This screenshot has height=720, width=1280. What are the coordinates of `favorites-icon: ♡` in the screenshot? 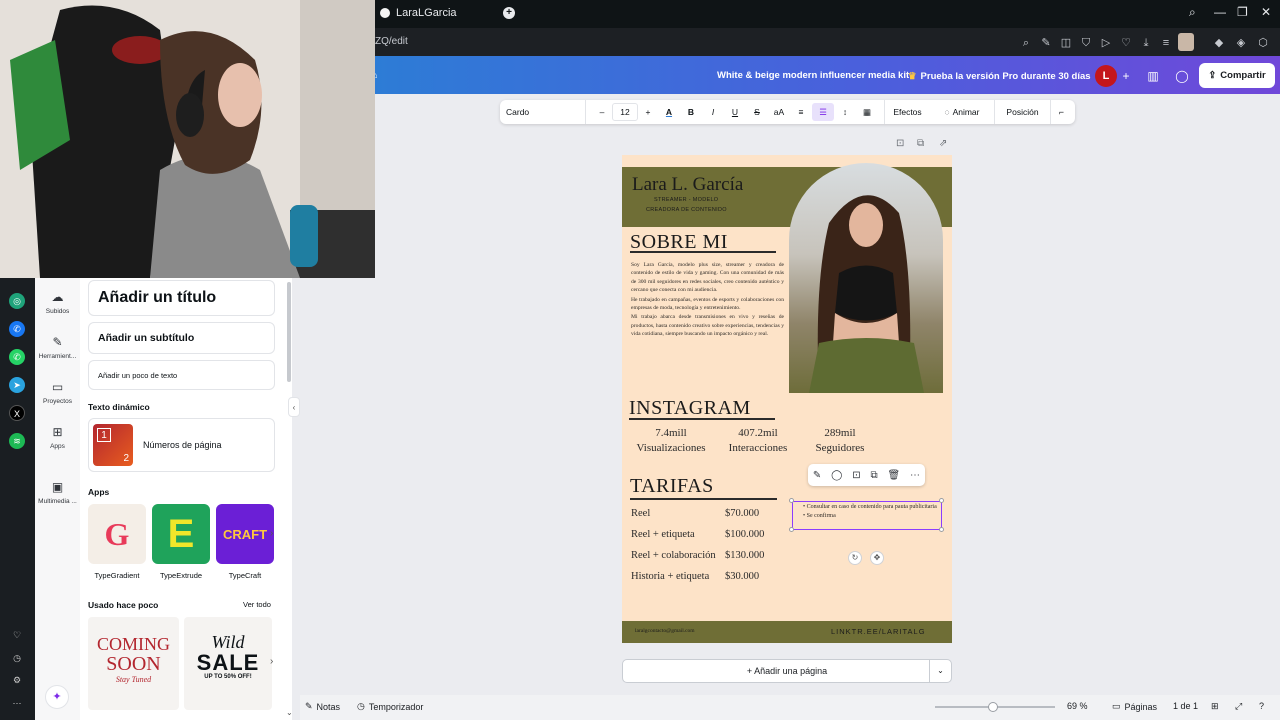 It's located at (17, 635).